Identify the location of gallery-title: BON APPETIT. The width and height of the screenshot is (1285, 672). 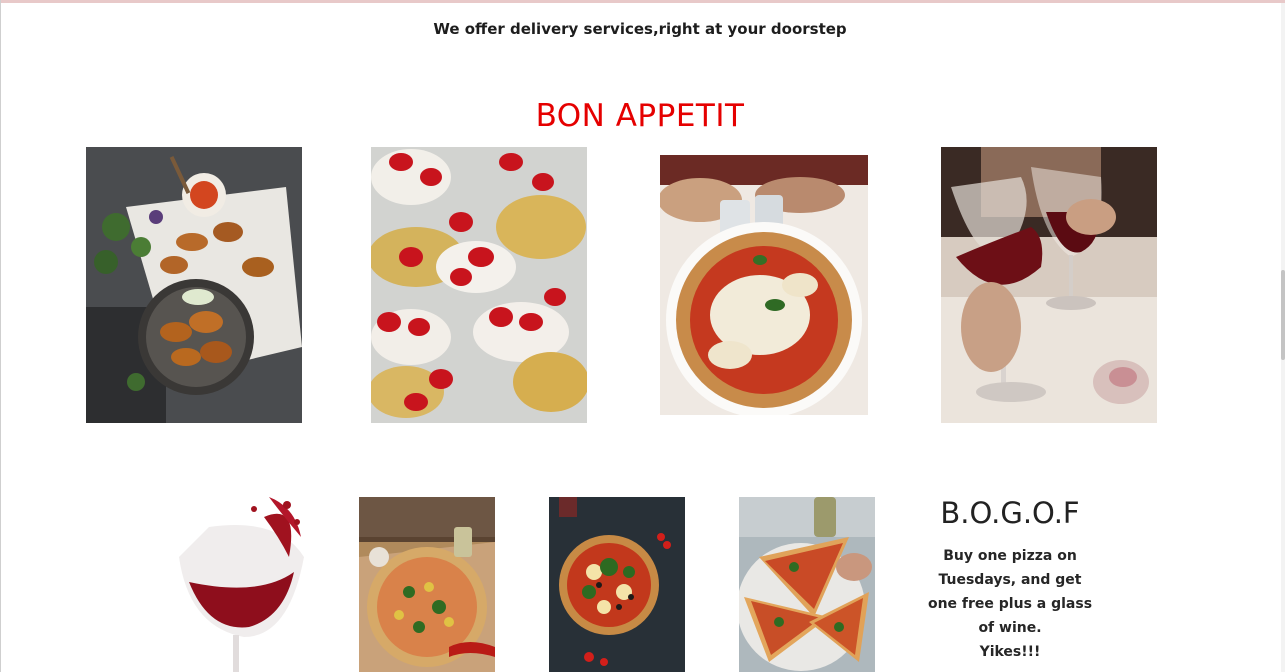
(640, 116).